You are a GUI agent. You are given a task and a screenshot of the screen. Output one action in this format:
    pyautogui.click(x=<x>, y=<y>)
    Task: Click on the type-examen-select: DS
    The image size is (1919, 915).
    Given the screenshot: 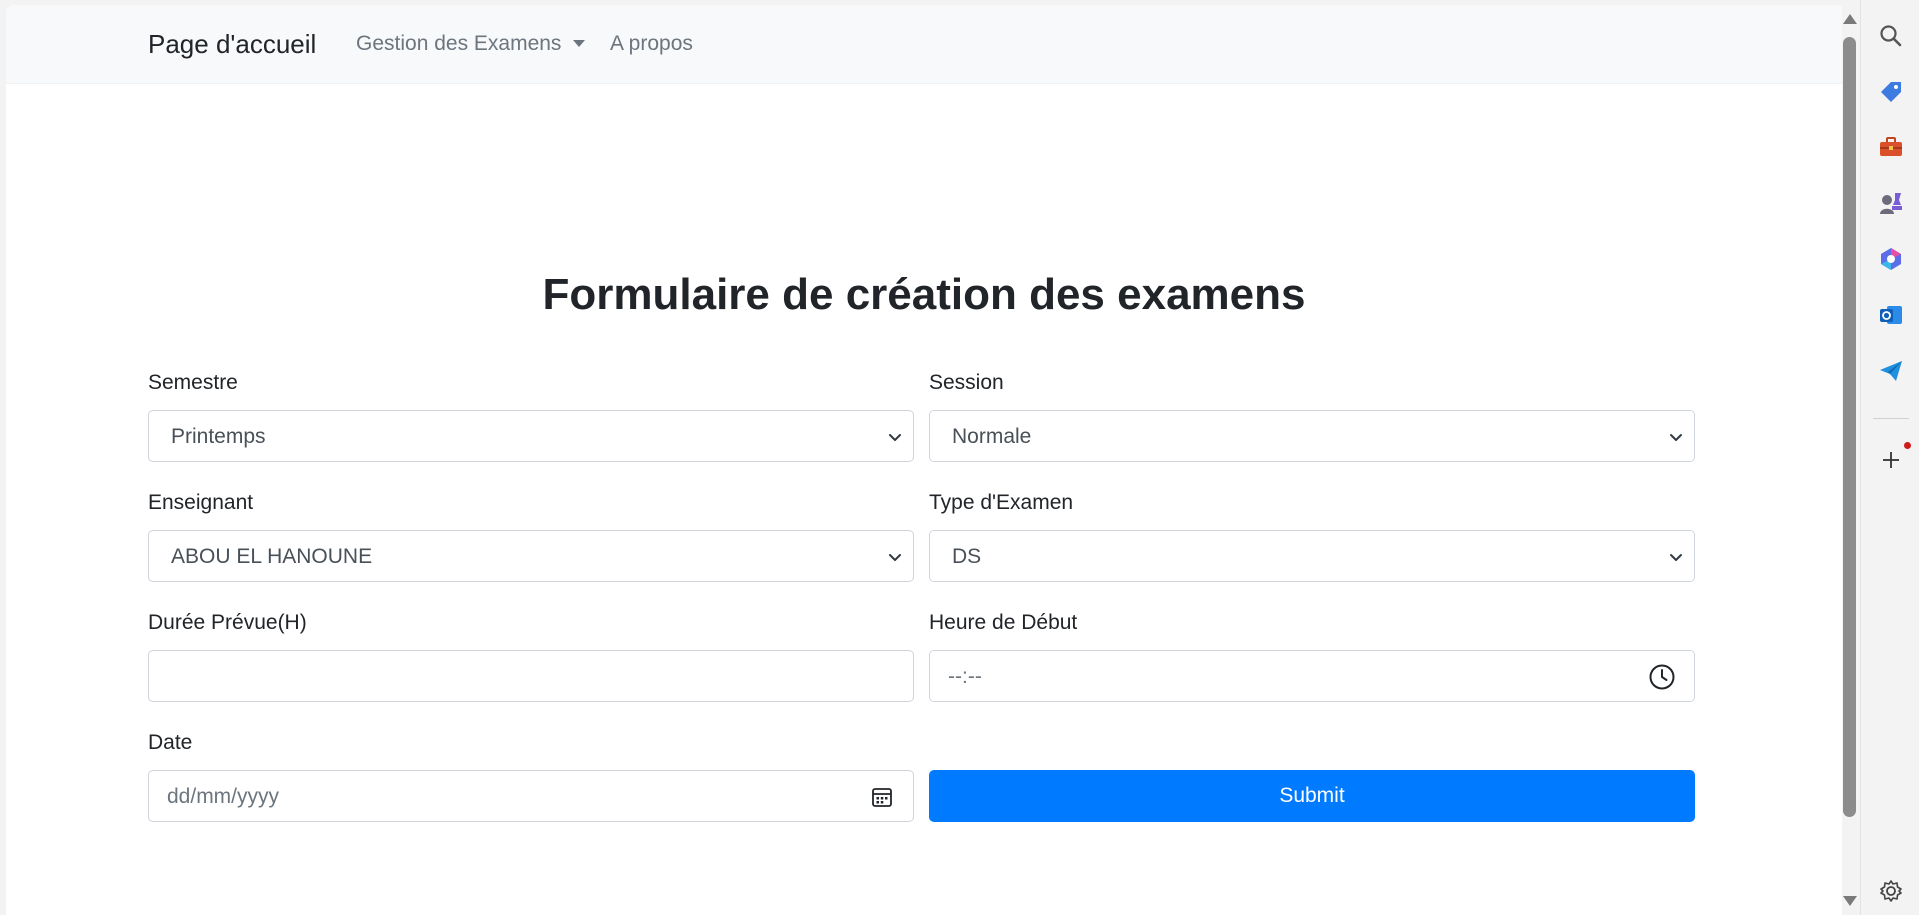 What is the action you would take?
    pyautogui.click(x=1312, y=556)
    